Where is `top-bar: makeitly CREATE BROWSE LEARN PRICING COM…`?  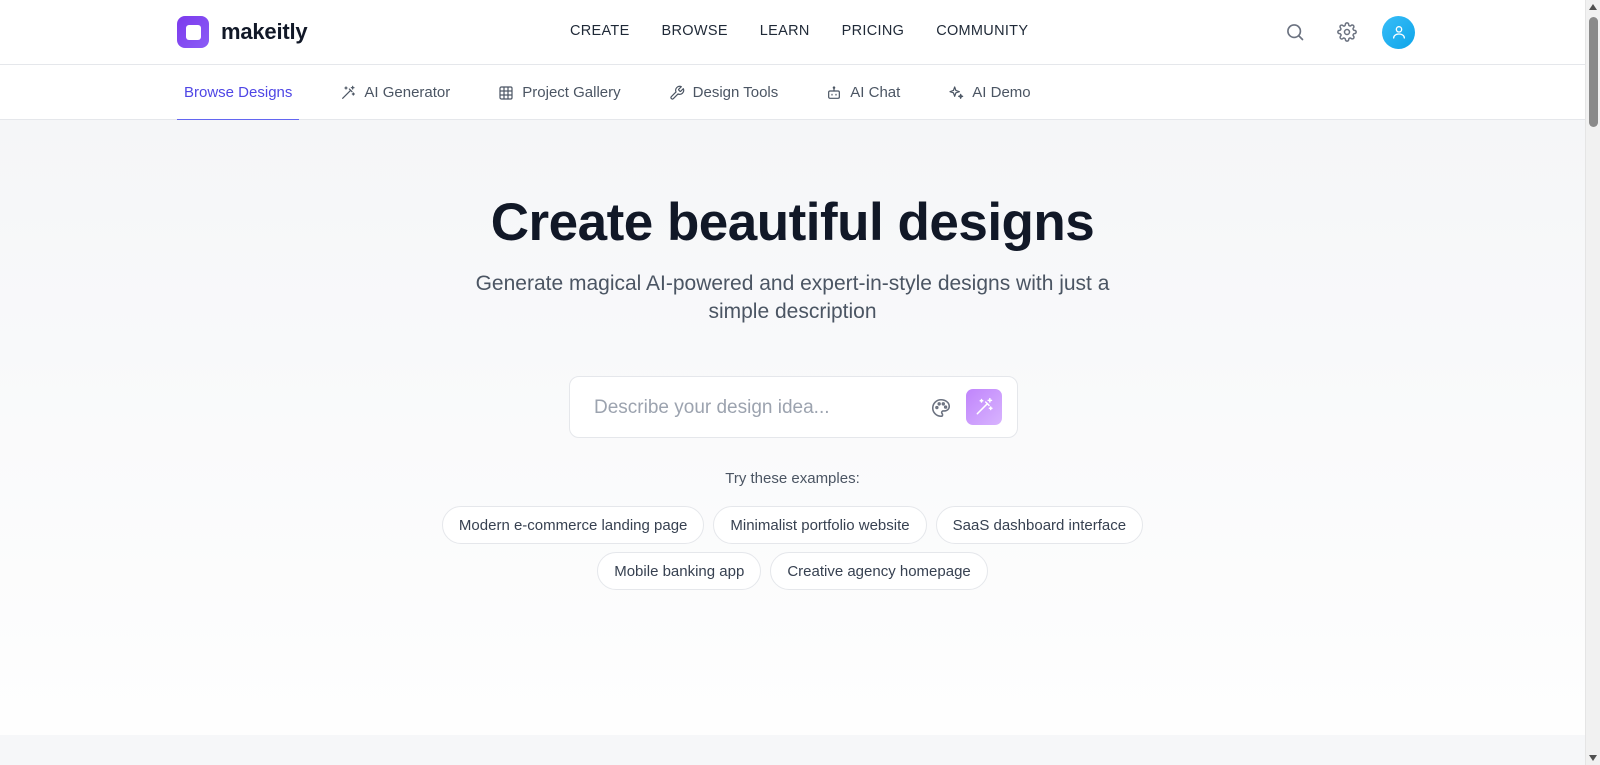 top-bar: makeitly CREATE BROWSE LEARN PRICING COM… is located at coordinates (792, 32).